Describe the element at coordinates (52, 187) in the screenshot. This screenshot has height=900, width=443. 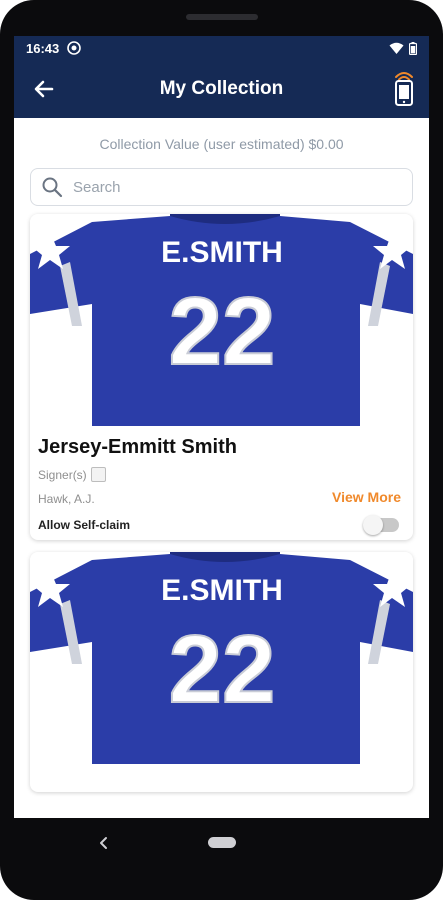
I see `search-icon` at that location.